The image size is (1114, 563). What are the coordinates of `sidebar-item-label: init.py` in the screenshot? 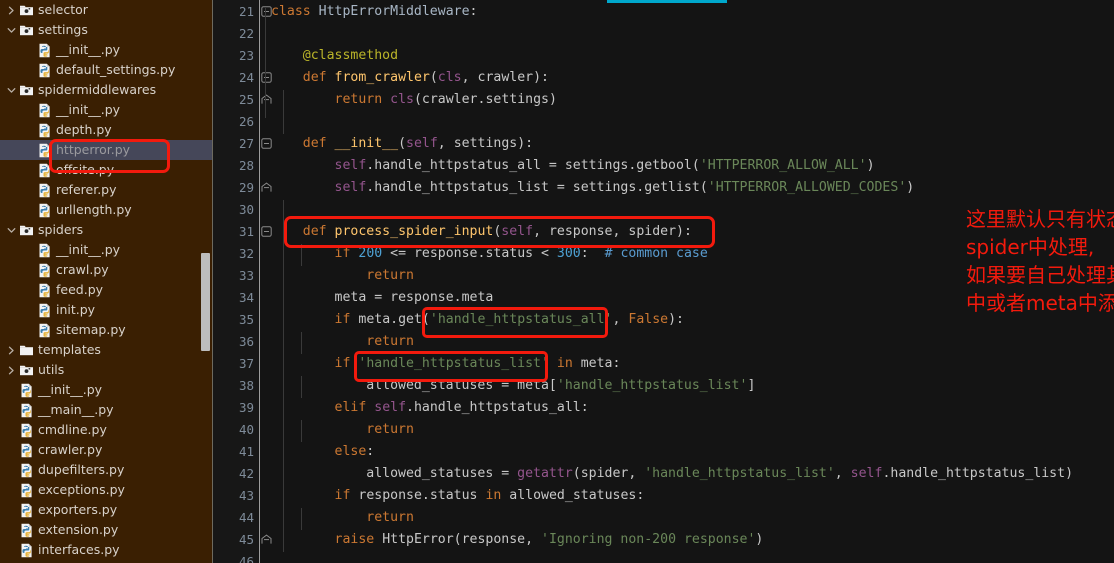 It's located at (76, 309).